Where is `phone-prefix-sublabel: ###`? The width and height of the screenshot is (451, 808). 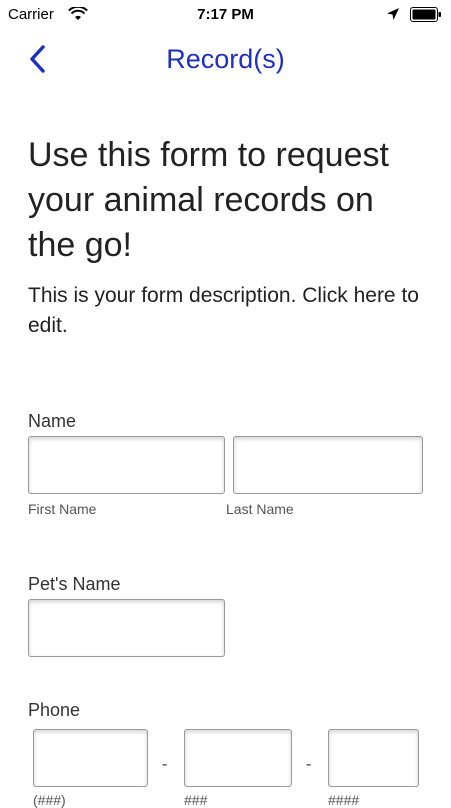 phone-prefix-sublabel: ### is located at coordinates (196, 800).